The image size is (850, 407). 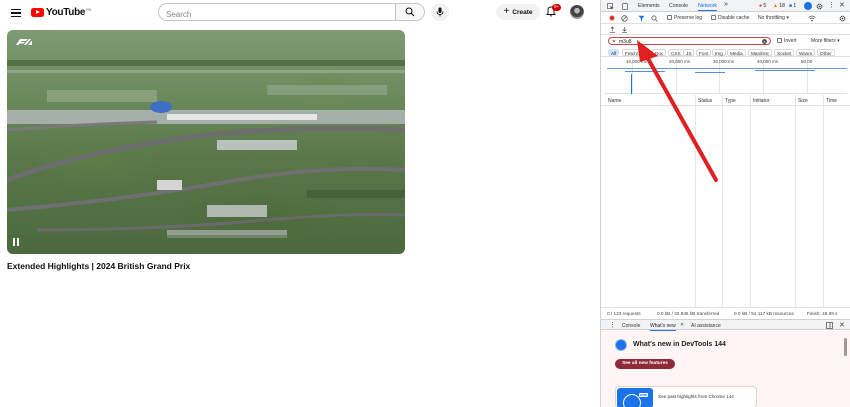 What do you see at coordinates (66, 12) in the screenshot?
I see `logo-text: YouTube` at bounding box center [66, 12].